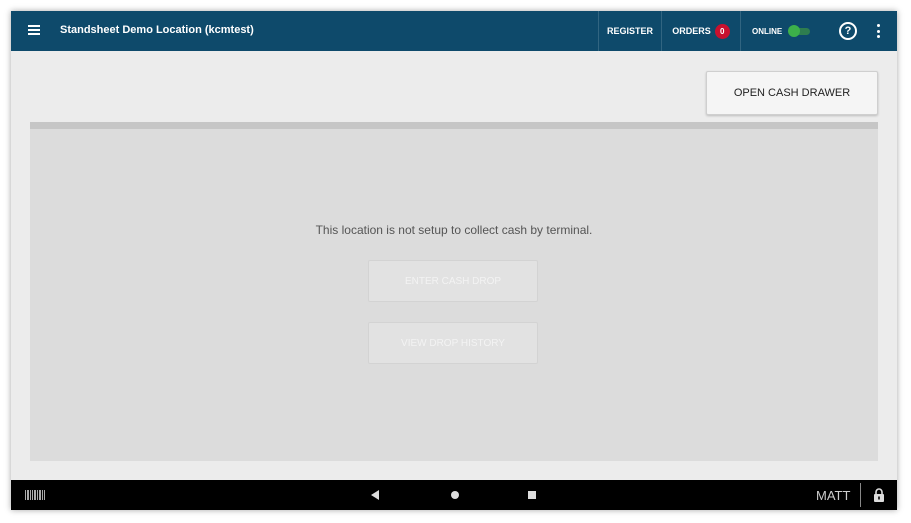 This screenshot has height=523, width=911. What do you see at coordinates (722, 31) in the screenshot?
I see `orders-count-badge: 0` at bounding box center [722, 31].